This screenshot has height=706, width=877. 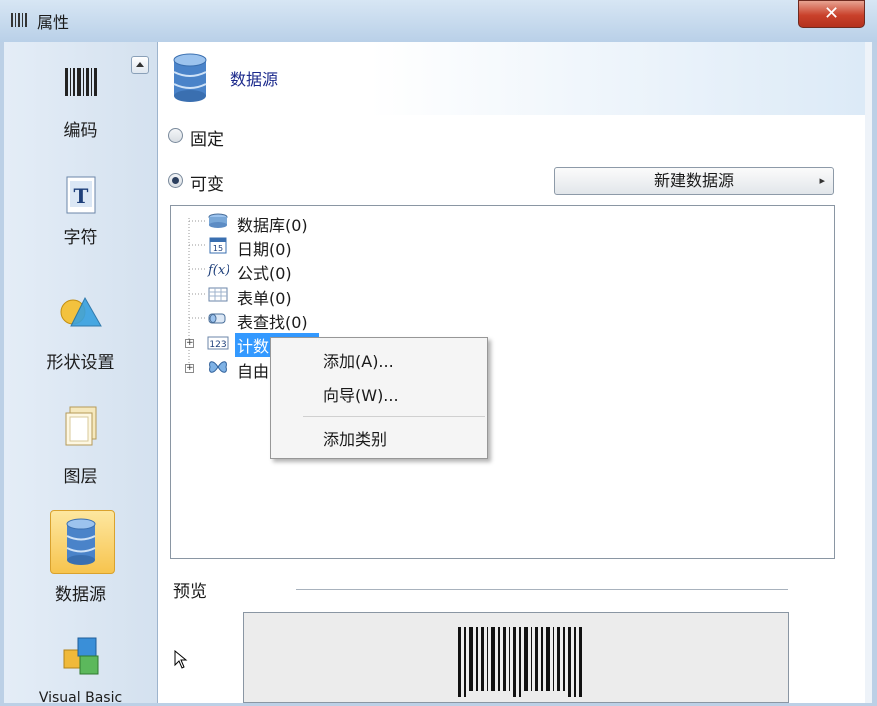 I want to click on context-menu: 添加(A)... 向导(W)... 添加类别, so click(x=379, y=398).